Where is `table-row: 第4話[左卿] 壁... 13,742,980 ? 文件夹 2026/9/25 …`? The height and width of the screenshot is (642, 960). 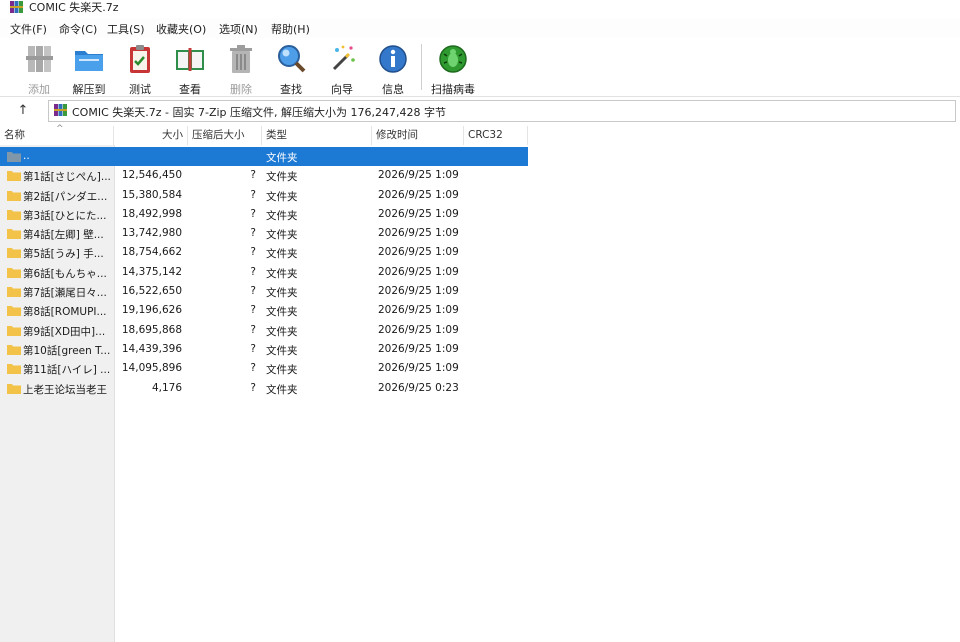
table-row: 第4話[左卿] 壁... 13,742,980 ? 文件夹 2026/9/25 … is located at coordinates (264, 233).